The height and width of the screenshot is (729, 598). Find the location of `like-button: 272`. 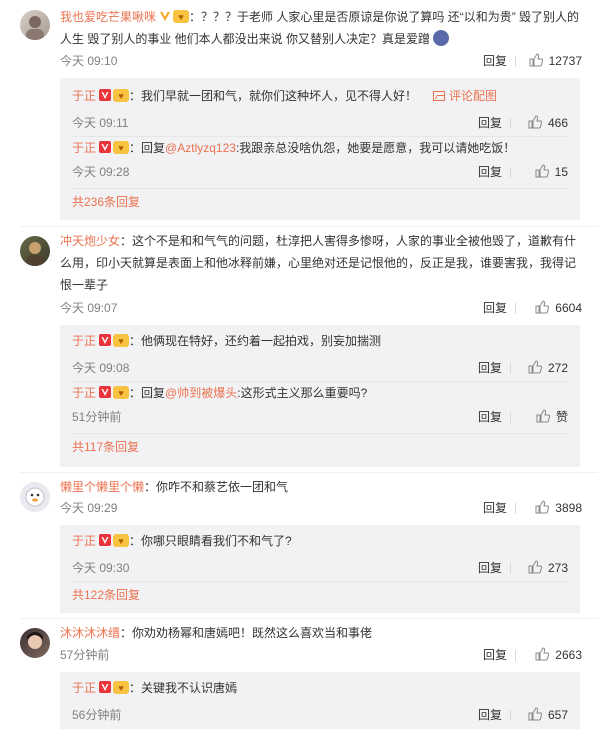

like-button: 272 is located at coordinates (548, 368).